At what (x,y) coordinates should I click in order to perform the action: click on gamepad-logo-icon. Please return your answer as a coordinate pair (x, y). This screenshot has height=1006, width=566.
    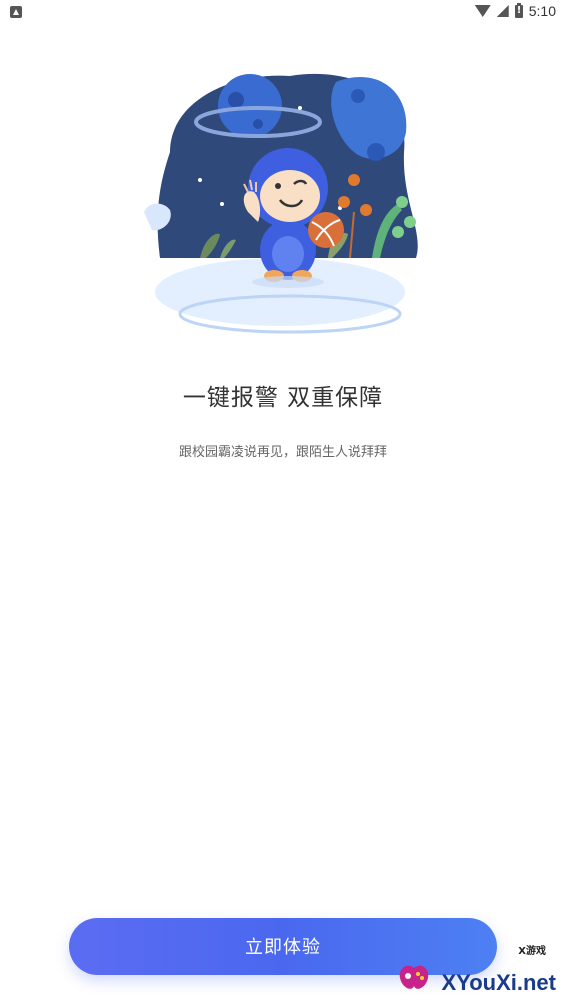
    Looking at the image, I should click on (414, 977).